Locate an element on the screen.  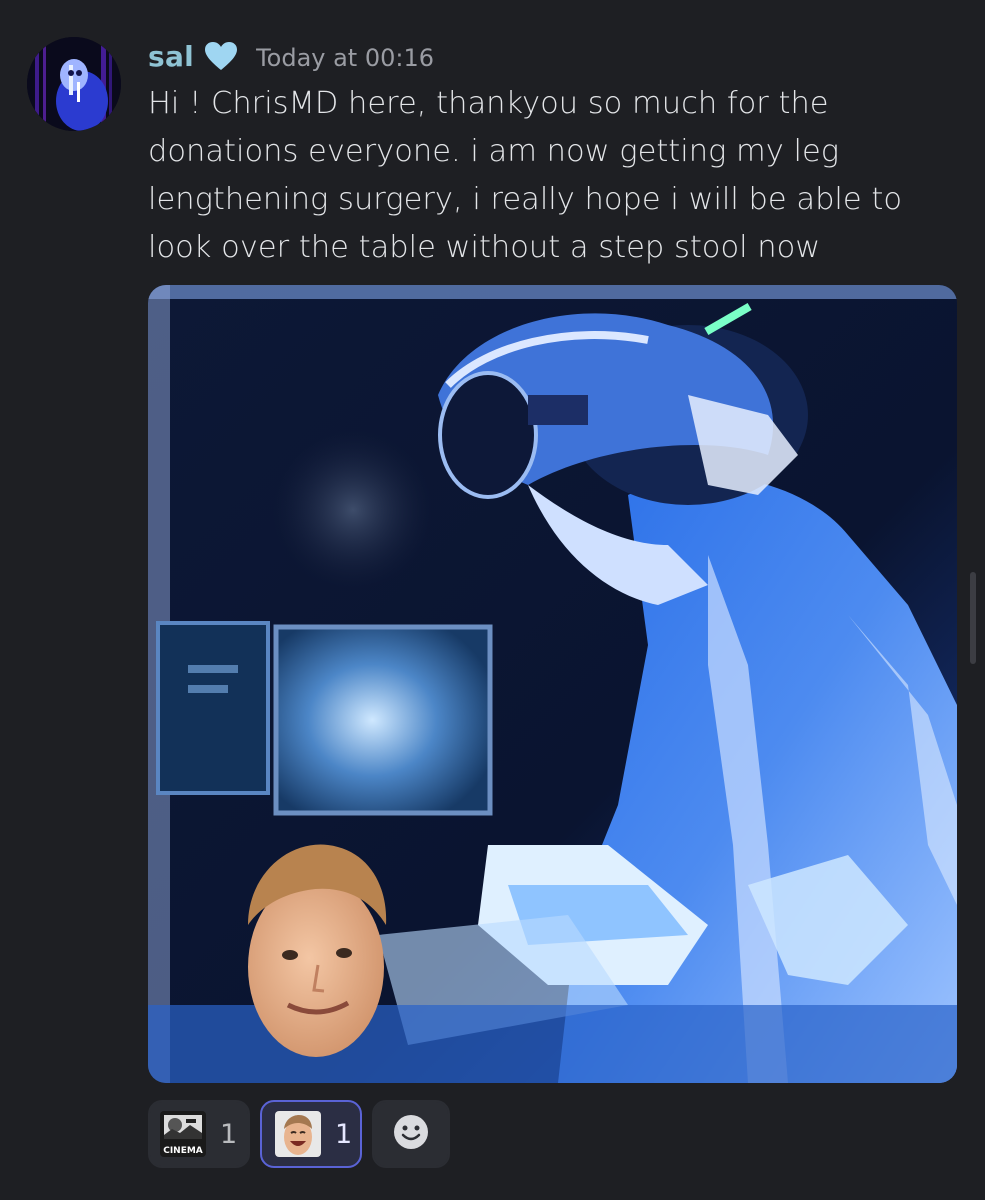
absolute-cinema-emoji: CINEMA is located at coordinates (183, 1134).